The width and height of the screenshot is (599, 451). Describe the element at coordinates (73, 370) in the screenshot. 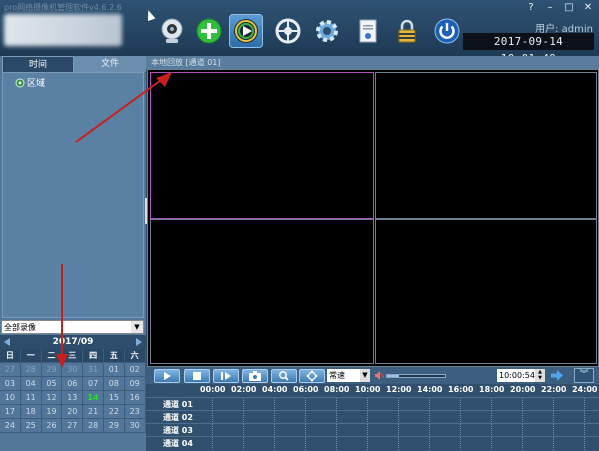

I see `calendar-week-row: 27 28 29 30 31 01 02` at that location.